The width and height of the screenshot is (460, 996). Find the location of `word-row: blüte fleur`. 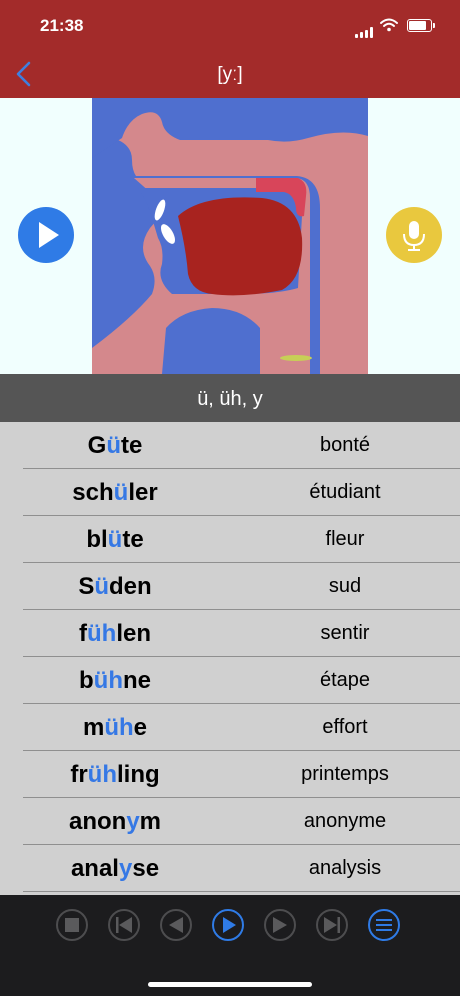

word-row: blüte fleur is located at coordinates (230, 539).